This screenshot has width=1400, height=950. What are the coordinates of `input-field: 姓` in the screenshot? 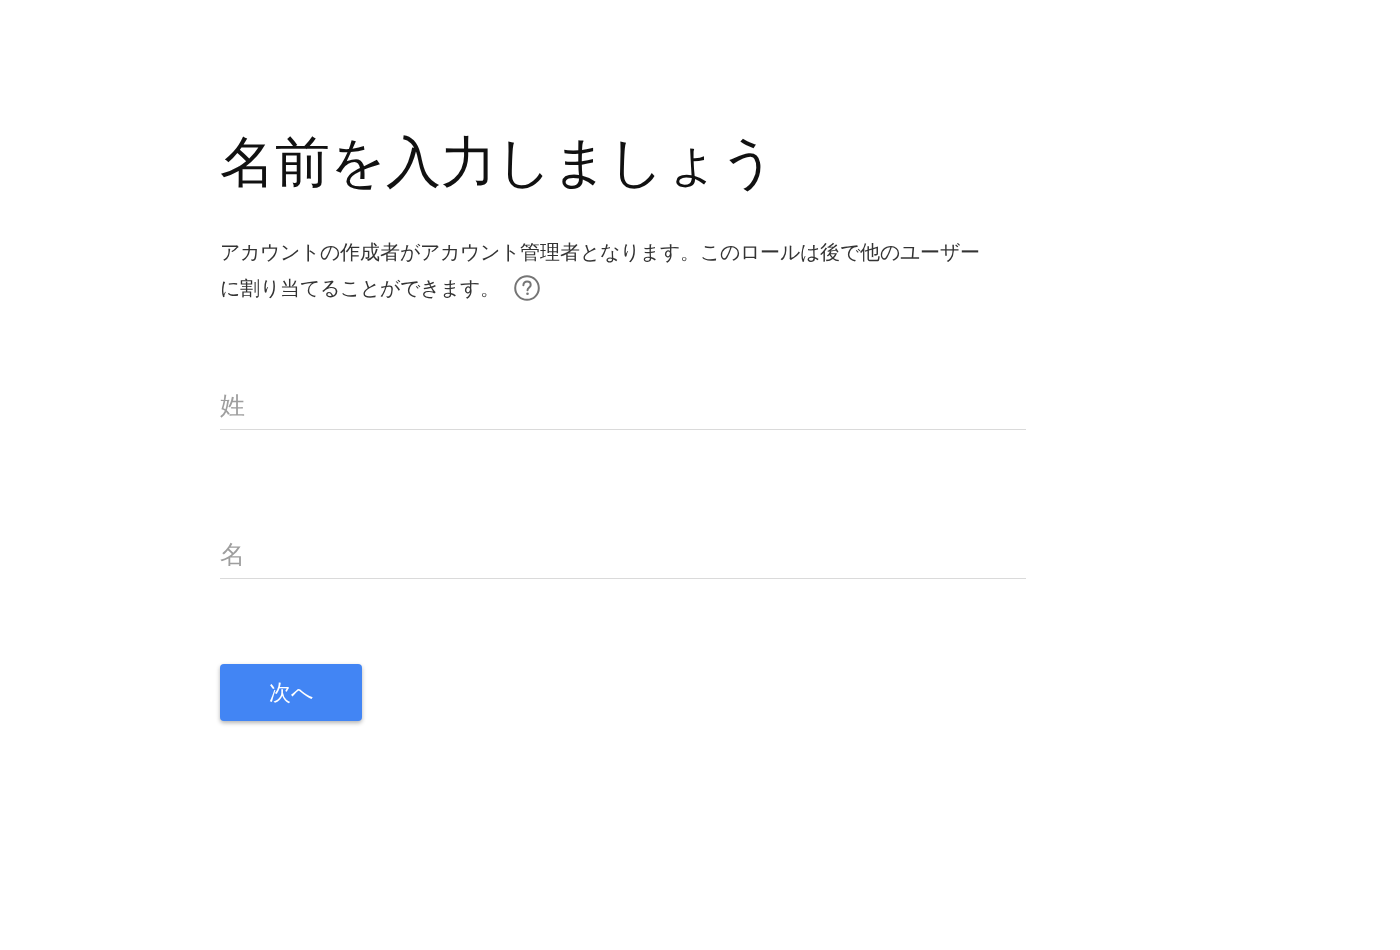 It's located at (623, 405).